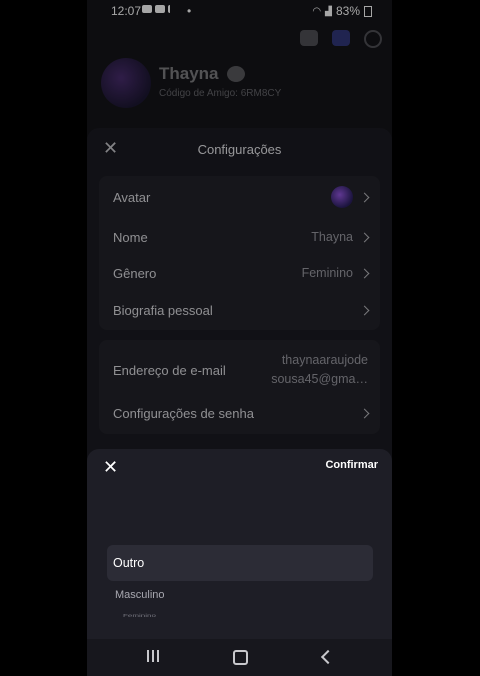  What do you see at coordinates (140, 595) in the screenshot?
I see `picker-option: Masculino` at bounding box center [140, 595].